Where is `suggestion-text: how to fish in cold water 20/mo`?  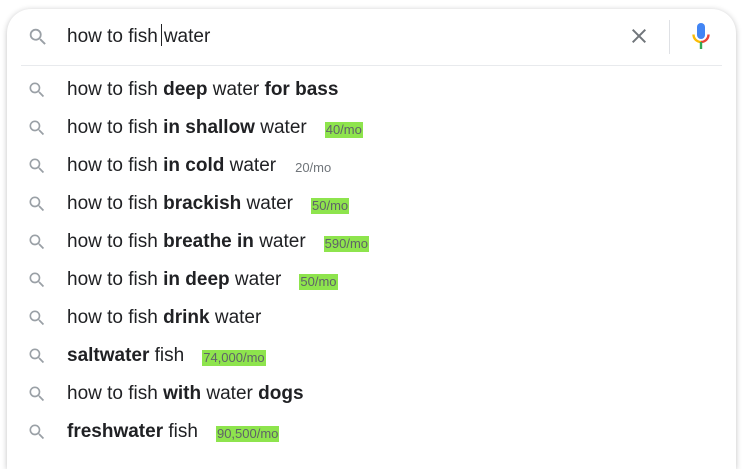 suggestion-text: how to fish in cold water 20/mo is located at coordinates (199, 166).